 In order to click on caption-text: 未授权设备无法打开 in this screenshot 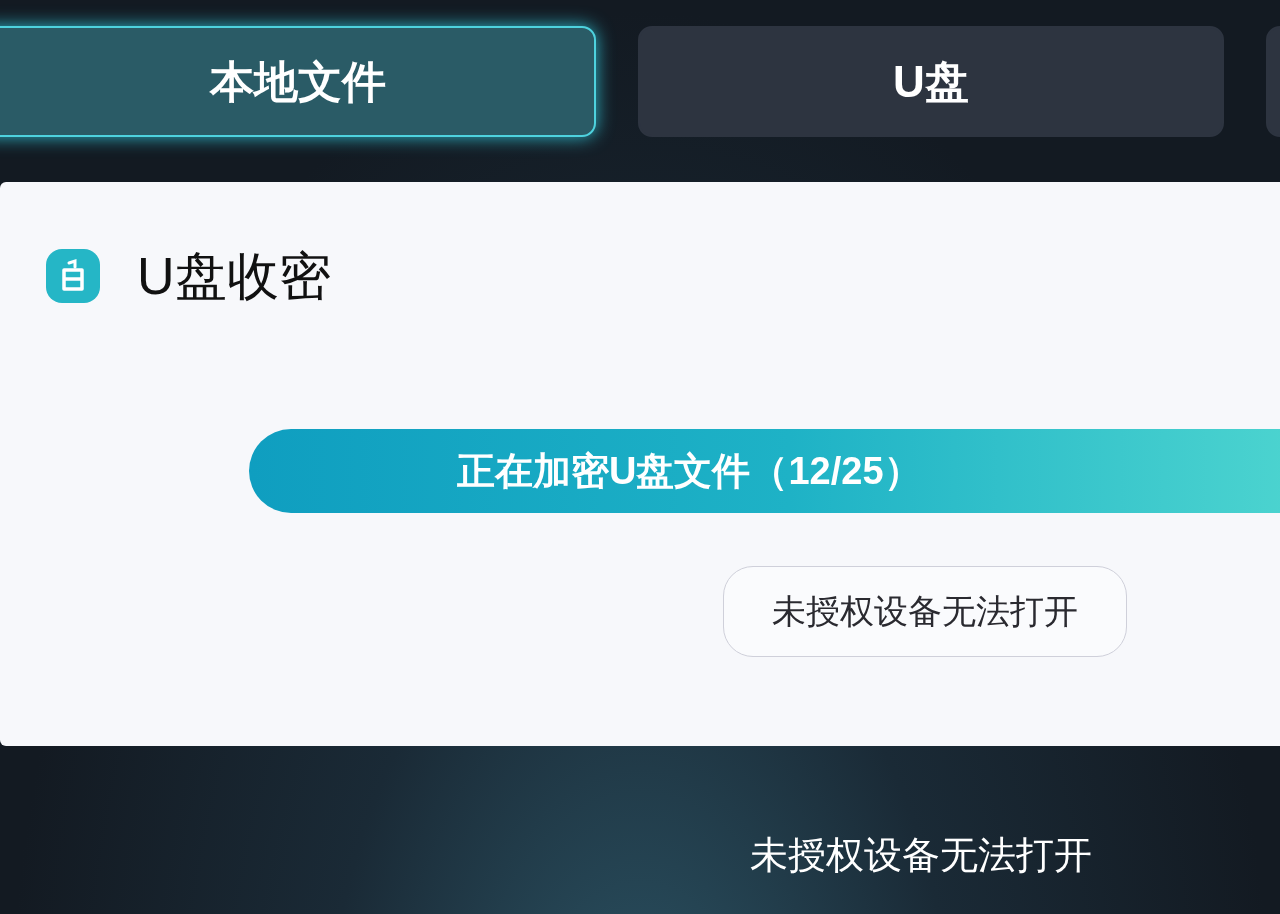, I will do `click(921, 855)`.